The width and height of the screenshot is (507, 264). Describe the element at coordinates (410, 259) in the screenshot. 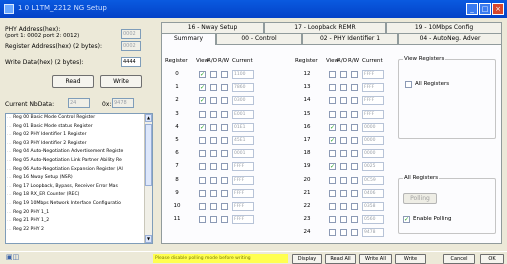

I see `write-bottom-button: Write` at that location.